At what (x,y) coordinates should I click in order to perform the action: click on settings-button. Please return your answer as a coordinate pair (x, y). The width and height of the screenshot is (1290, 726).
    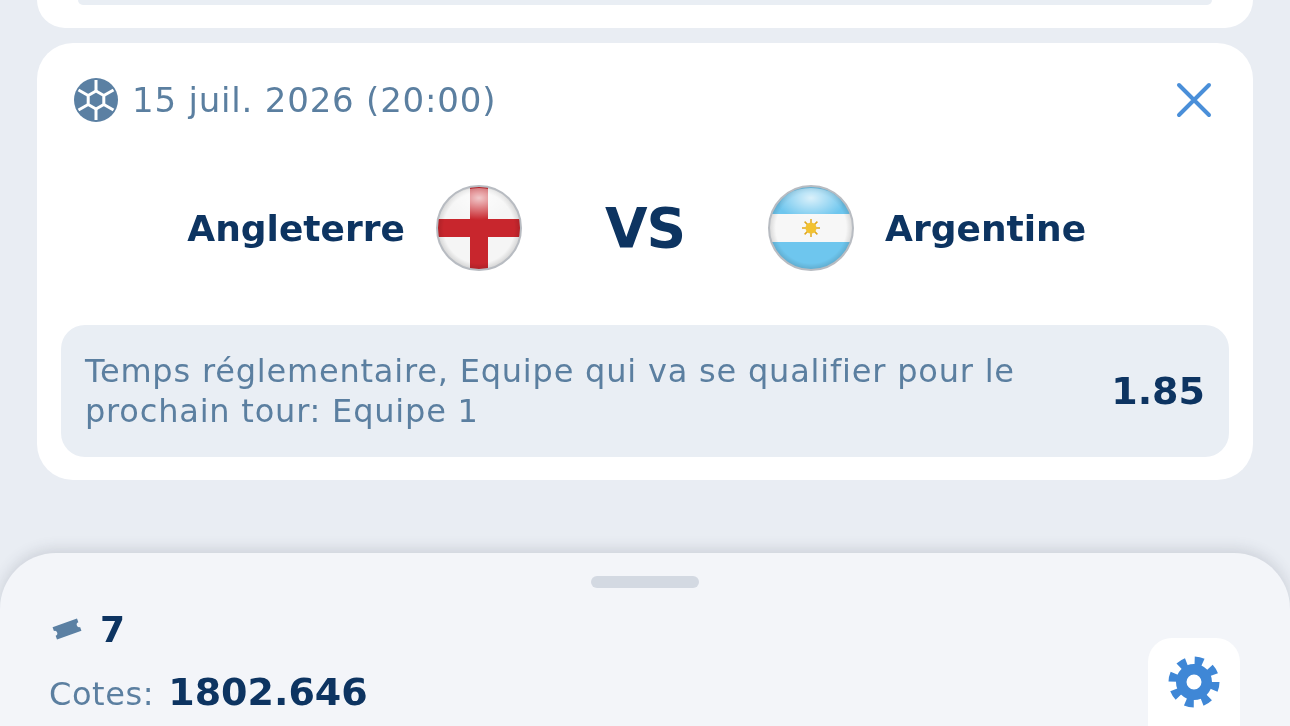
    Looking at the image, I should click on (1194, 682).